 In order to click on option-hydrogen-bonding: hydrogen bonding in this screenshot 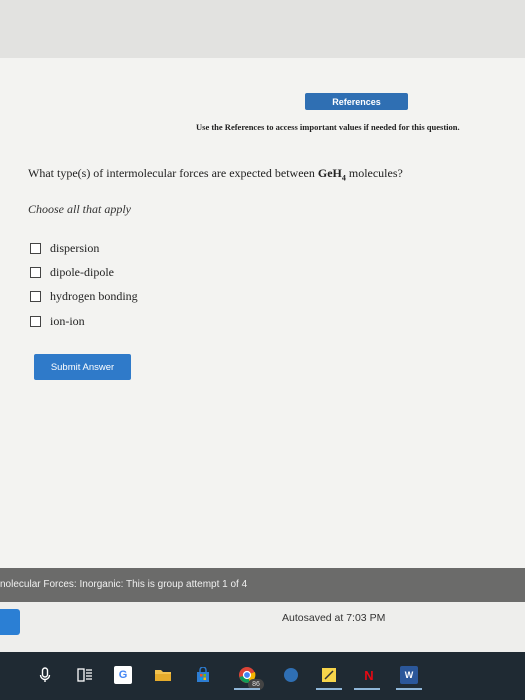, I will do `click(84, 297)`.